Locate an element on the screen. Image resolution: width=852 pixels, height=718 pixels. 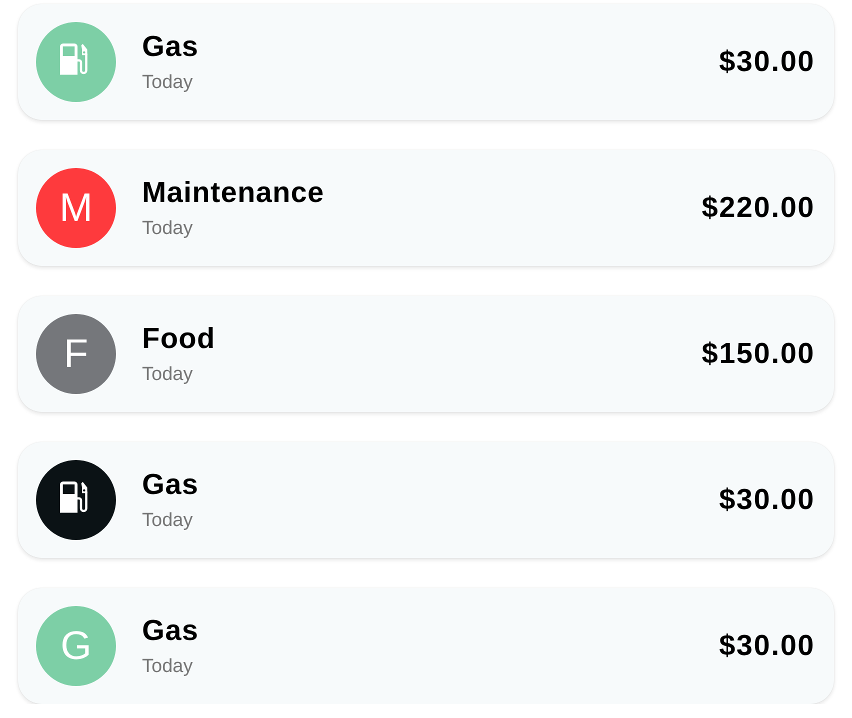
letter-avatar: M is located at coordinates (76, 208).